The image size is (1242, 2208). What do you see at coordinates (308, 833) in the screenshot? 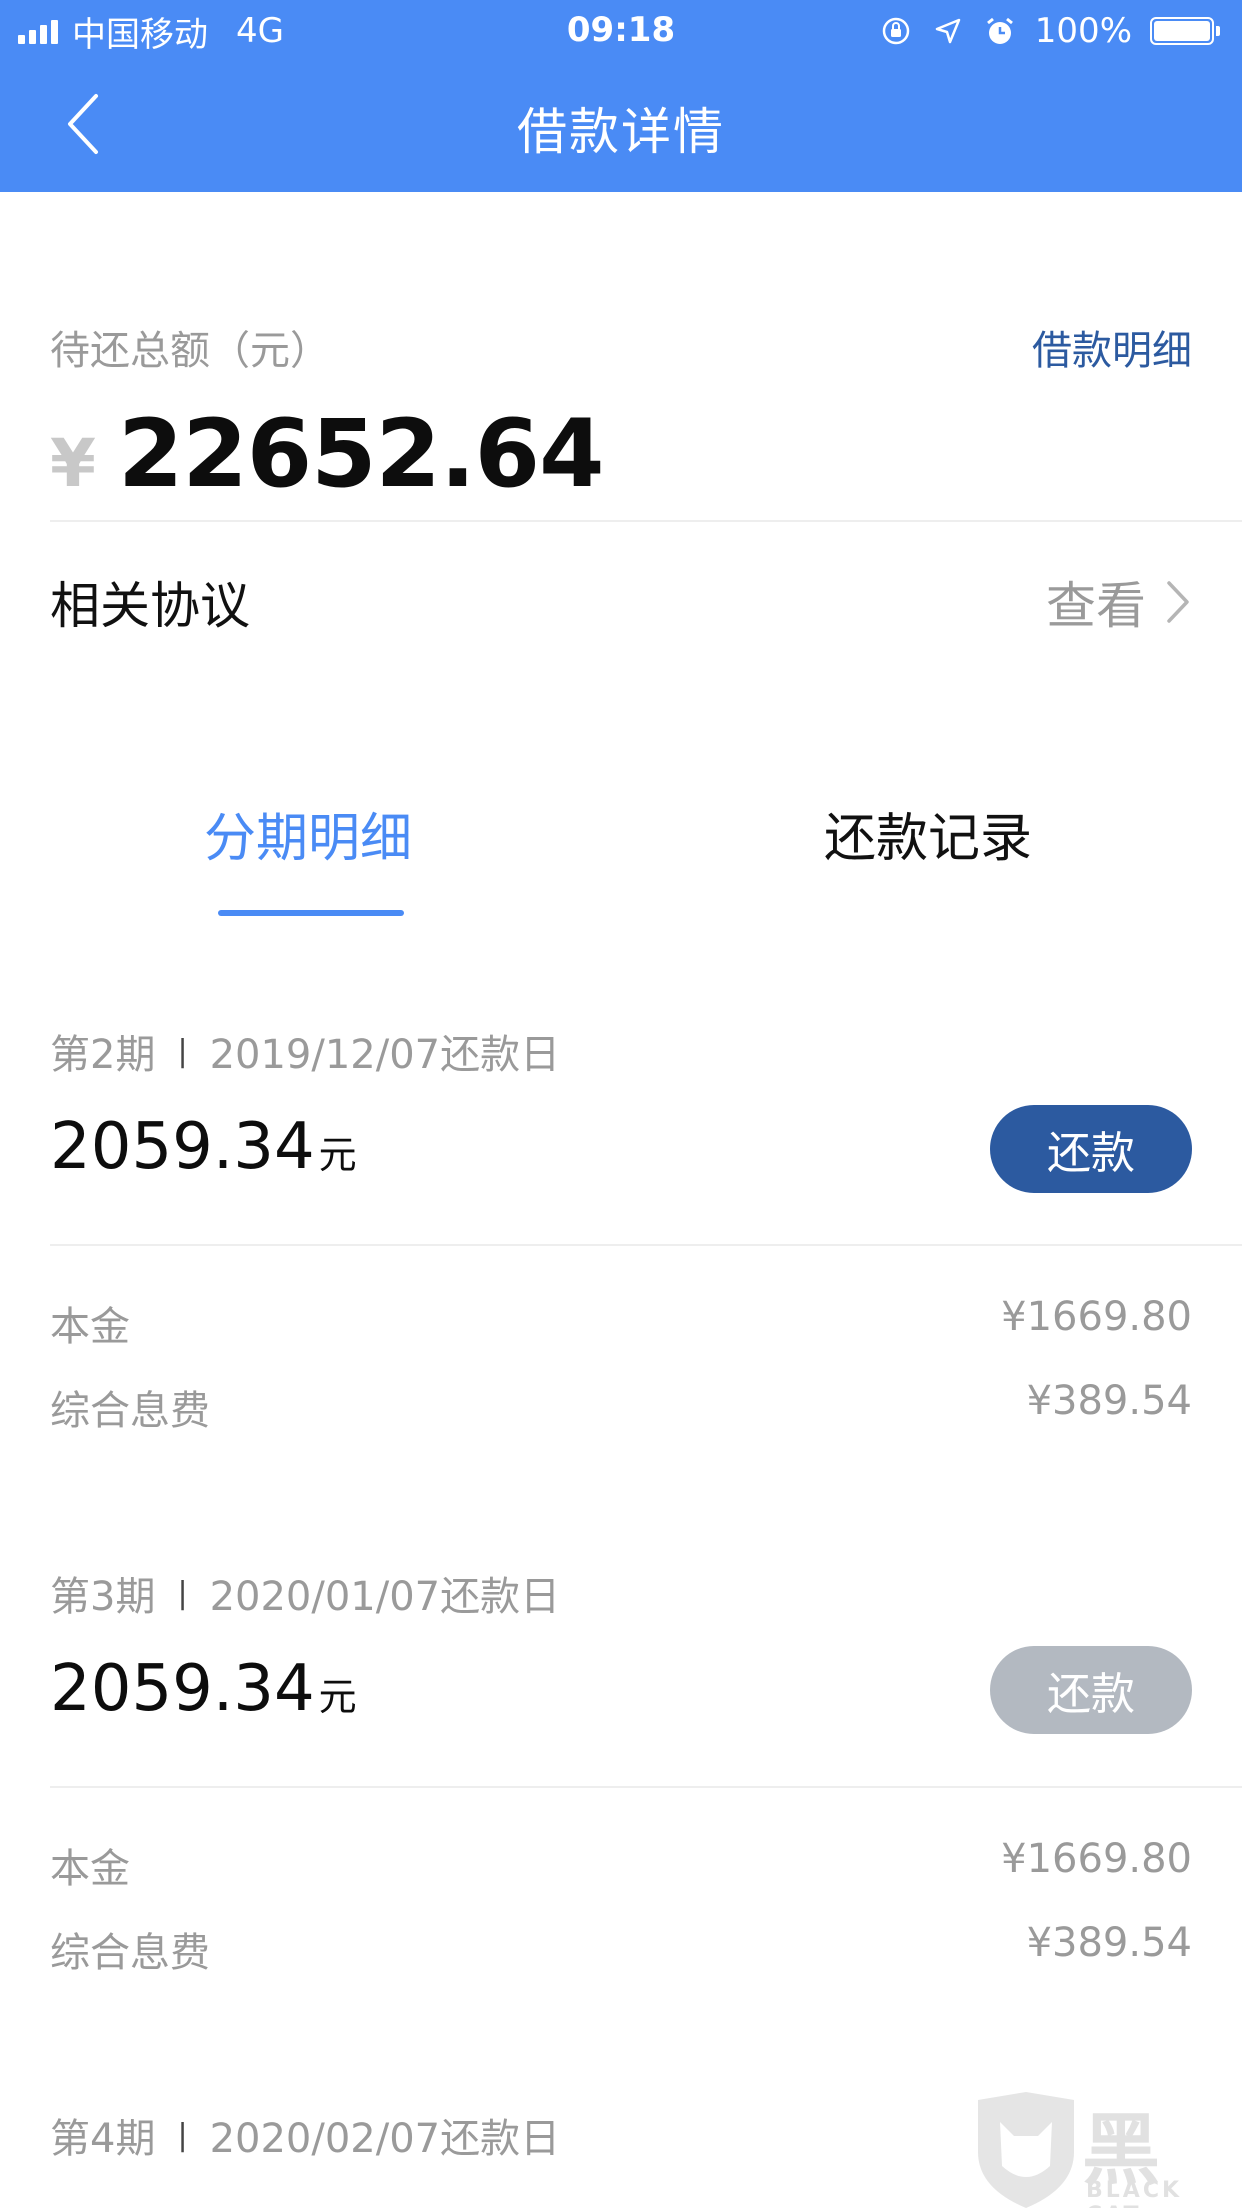
I see `tab-installments: 分期明细` at bounding box center [308, 833].